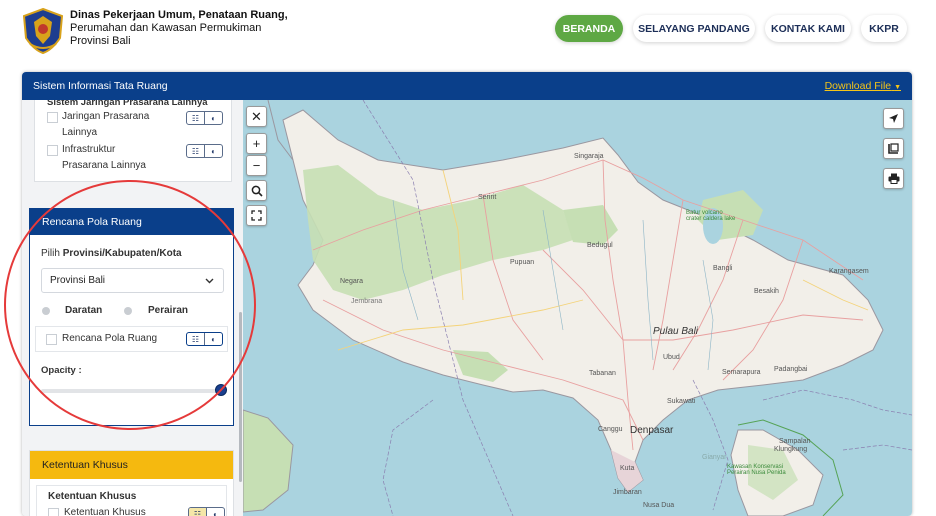 The image size is (936, 516). I want to click on basemap-layer-icon, so click(893, 148).